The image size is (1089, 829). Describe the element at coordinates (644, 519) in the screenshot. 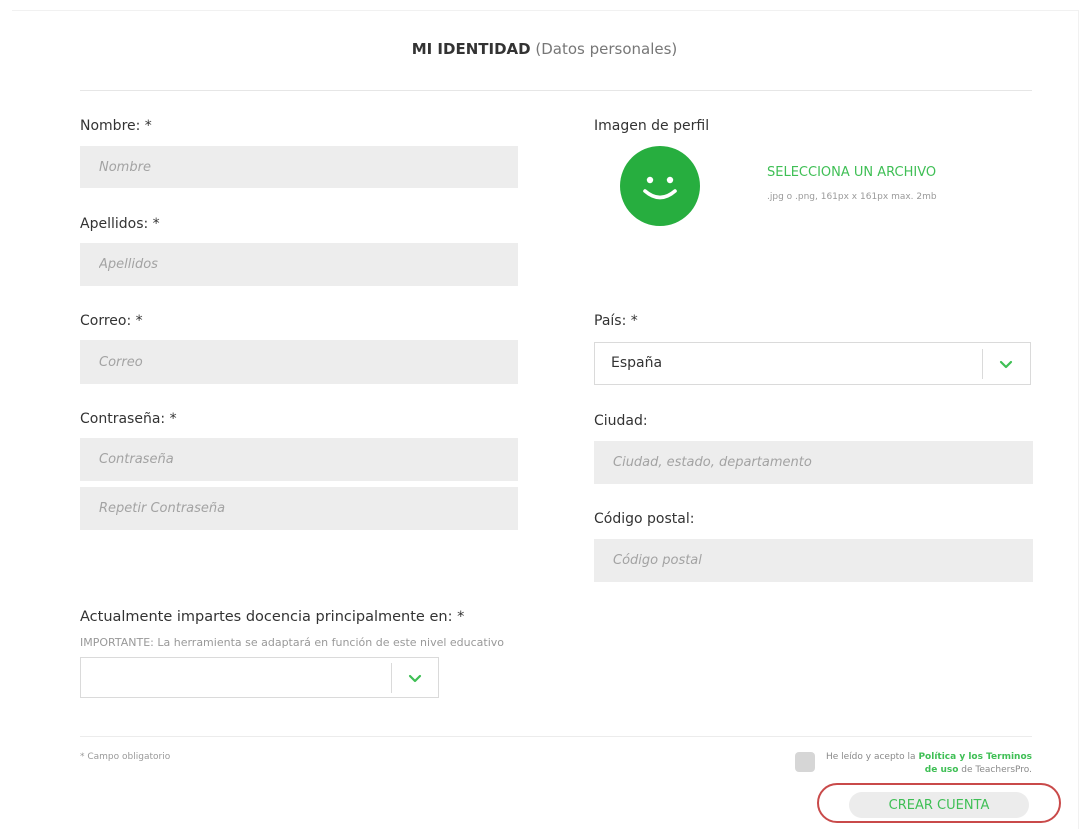

I see `postal-code-label: Código postal:` at that location.